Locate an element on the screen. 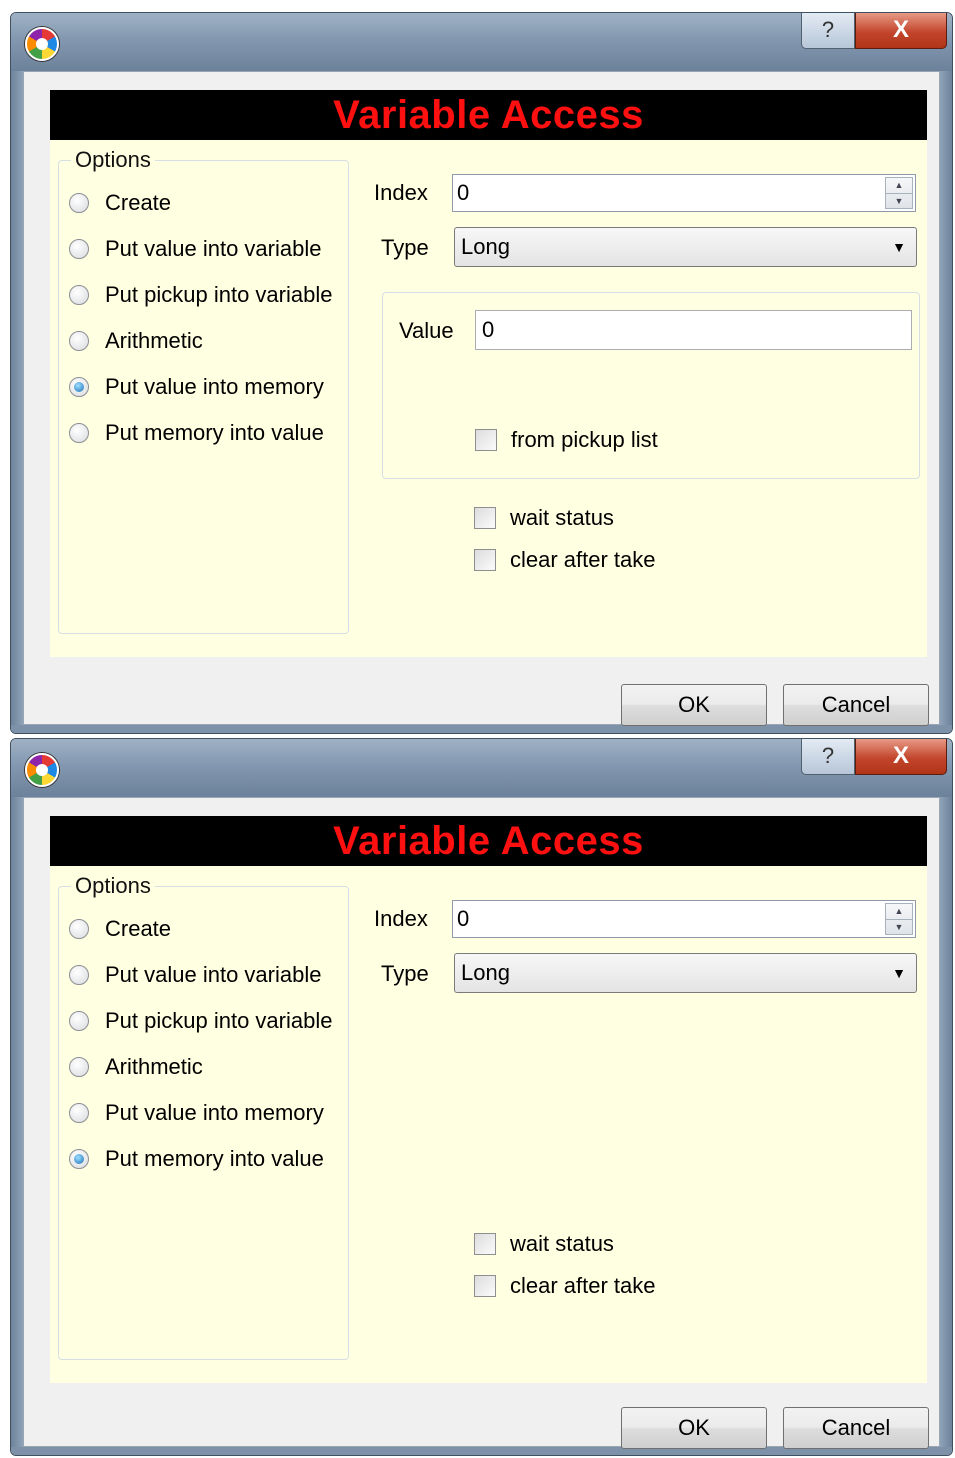  value-input: 0 is located at coordinates (693, 330).